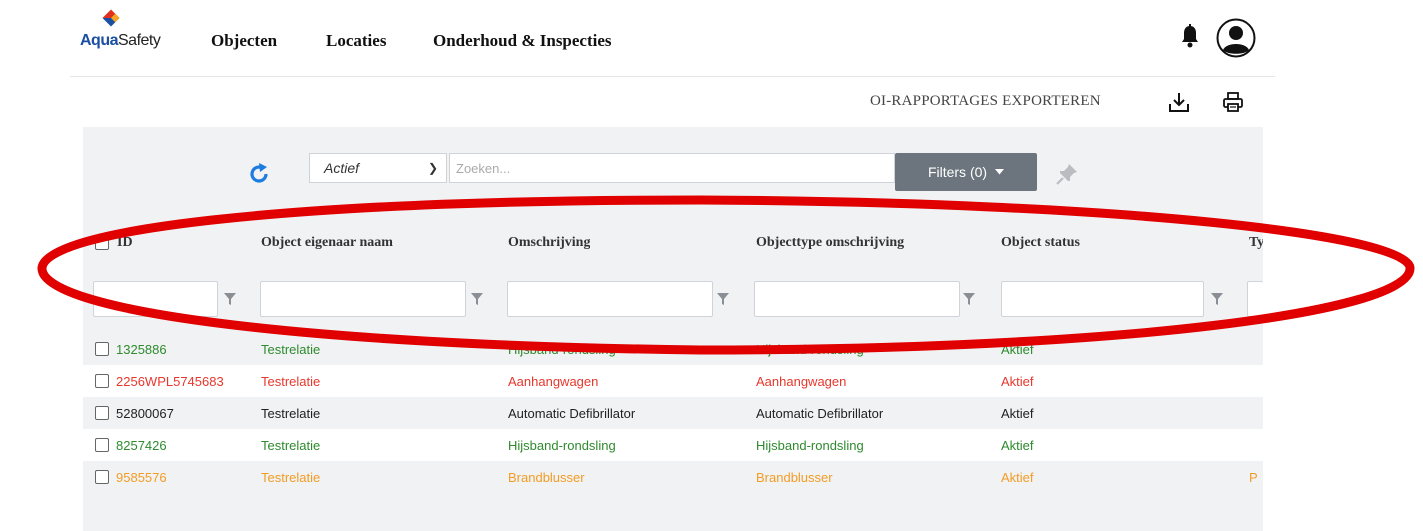 This screenshot has height=531, width=1423. What do you see at coordinates (1255, 299) in the screenshot?
I see `type-filter-input` at bounding box center [1255, 299].